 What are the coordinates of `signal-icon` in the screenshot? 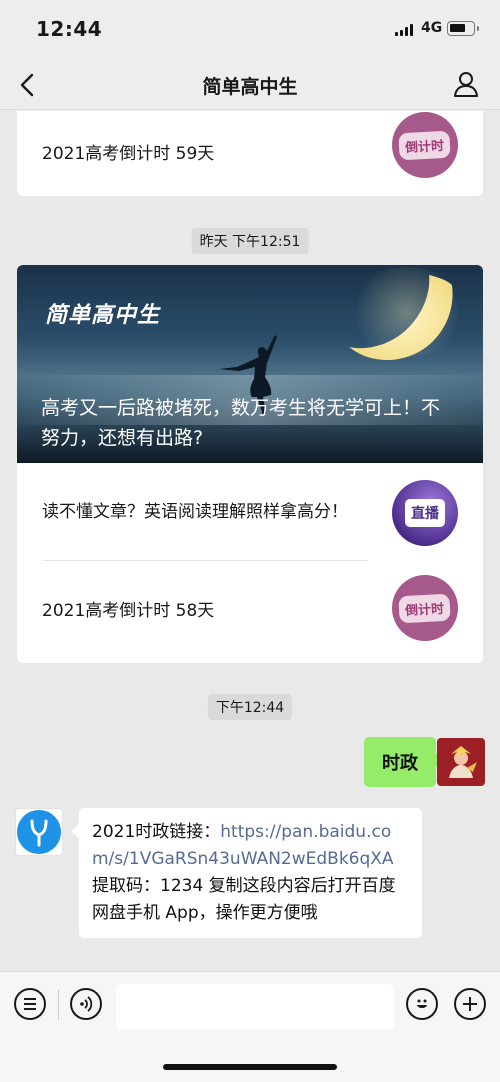 It's located at (405, 30).